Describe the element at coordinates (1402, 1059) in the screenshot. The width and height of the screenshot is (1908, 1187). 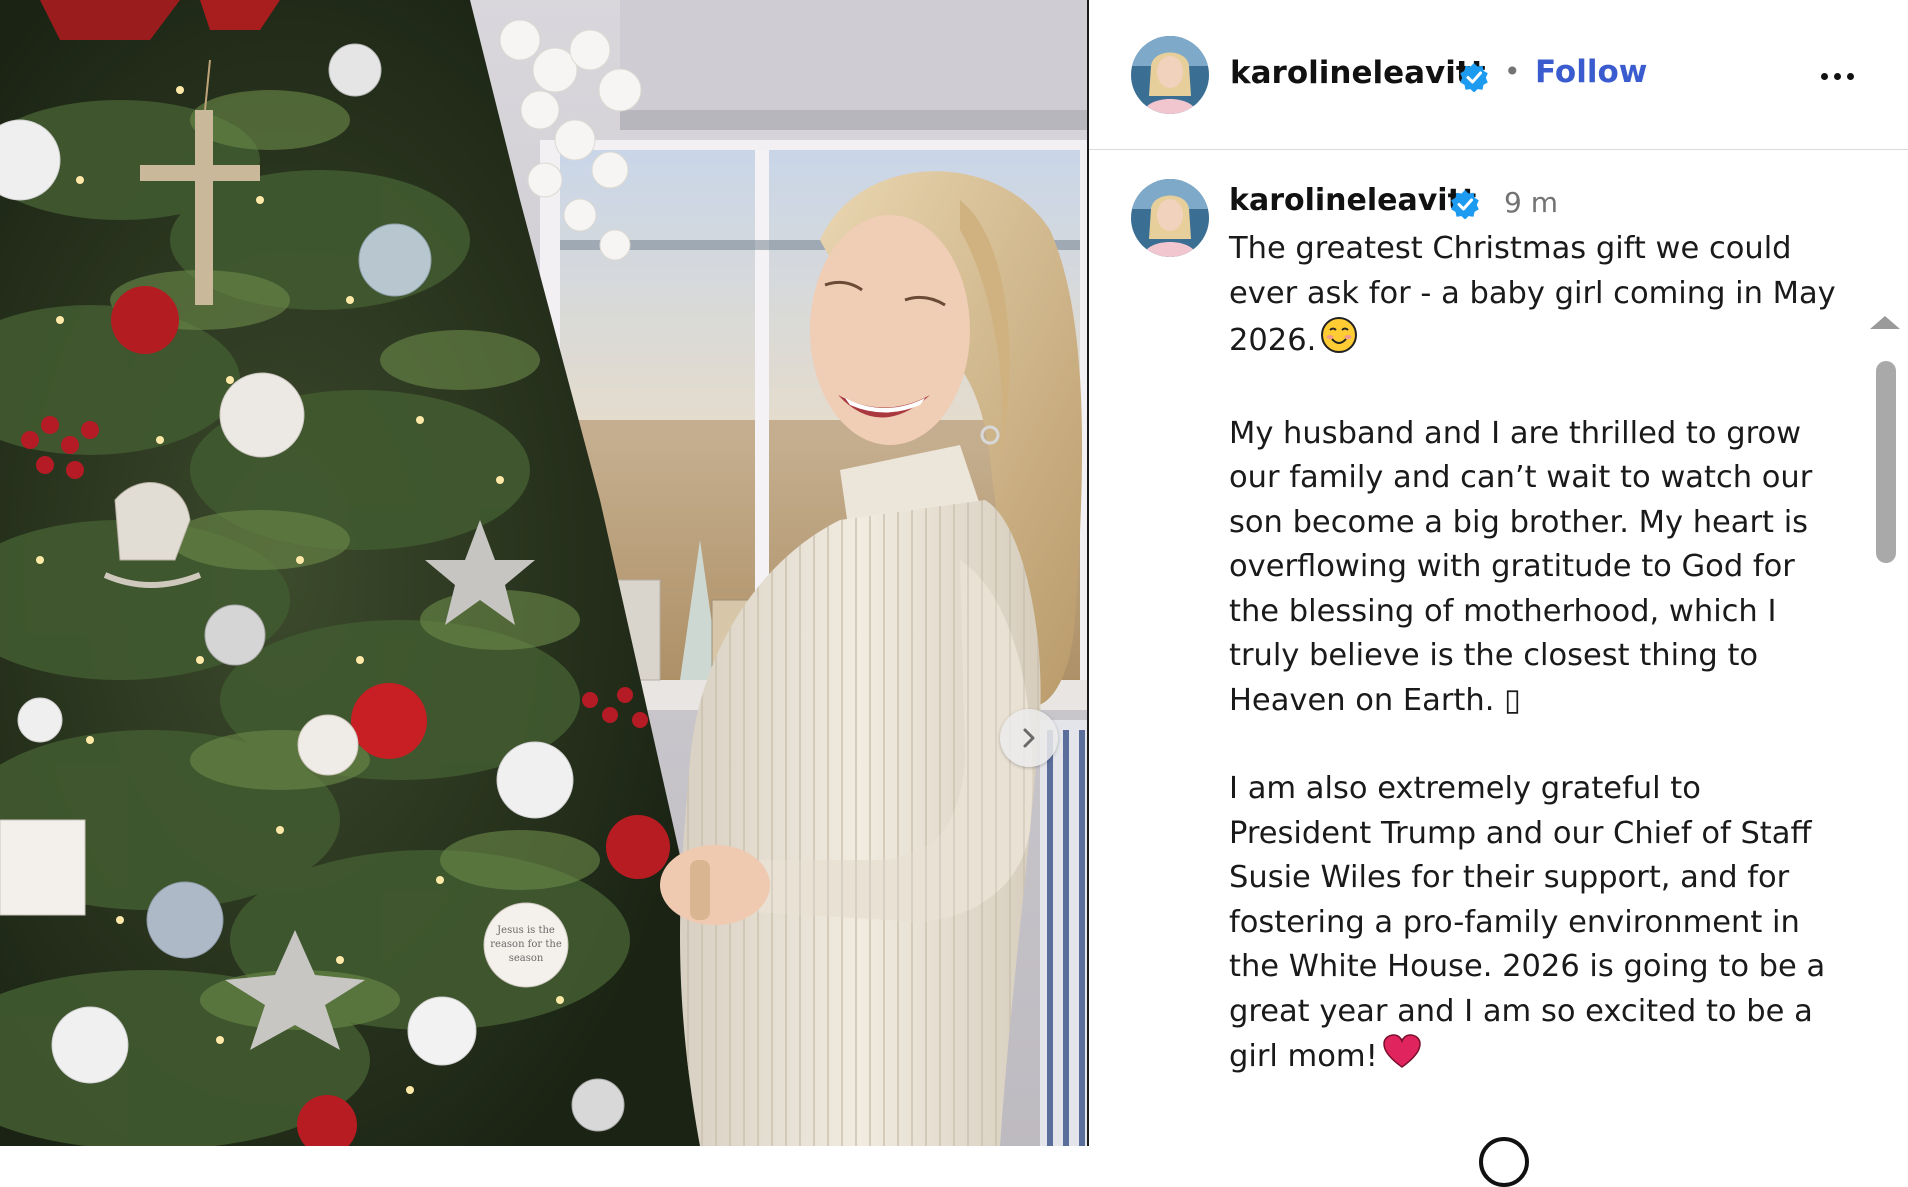
I see `red-heart-emoji-icon` at that location.